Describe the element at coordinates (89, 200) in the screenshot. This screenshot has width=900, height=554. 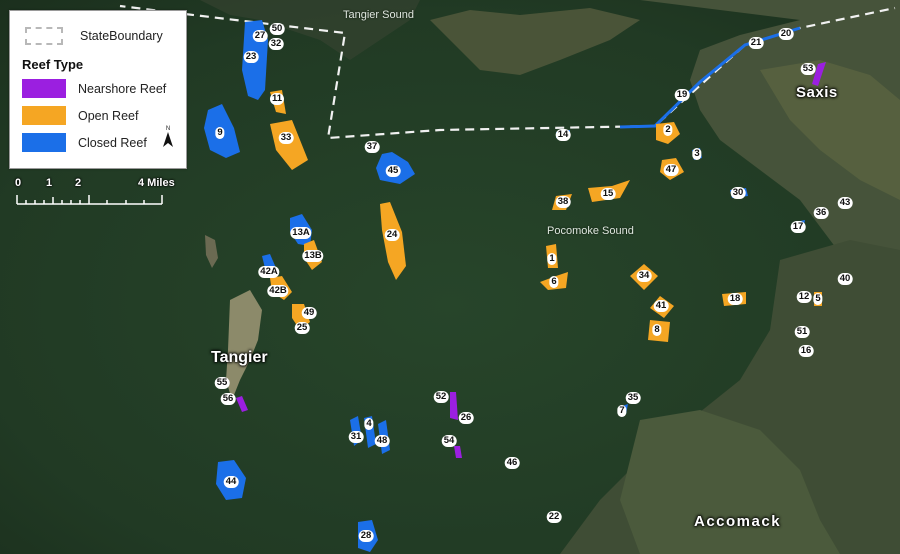
I see `scale-bar-graphic` at that location.